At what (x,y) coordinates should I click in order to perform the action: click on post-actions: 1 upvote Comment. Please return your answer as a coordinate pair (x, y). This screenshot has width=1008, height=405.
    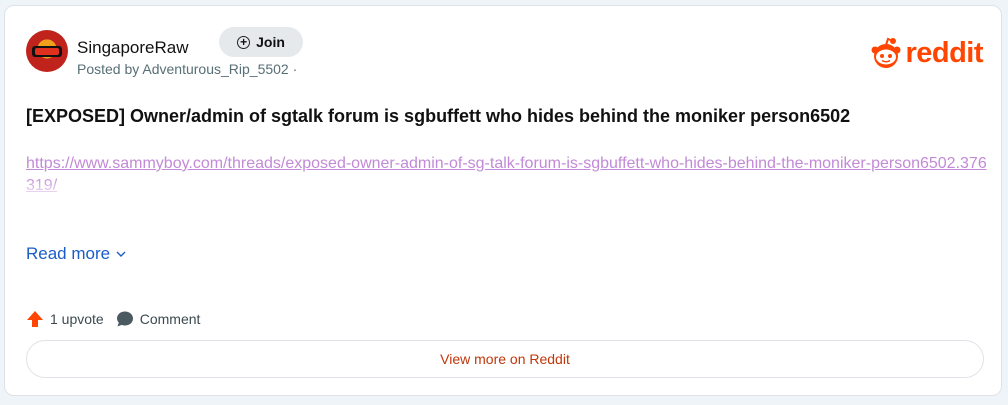
    Looking at the image, I should click on (119, 319).